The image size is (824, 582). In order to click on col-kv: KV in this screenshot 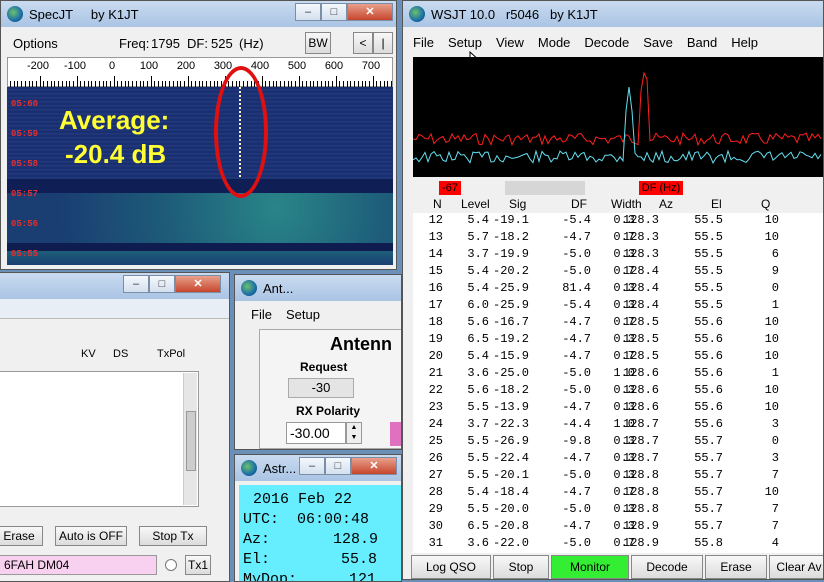, I will do `click(88, 354)`.